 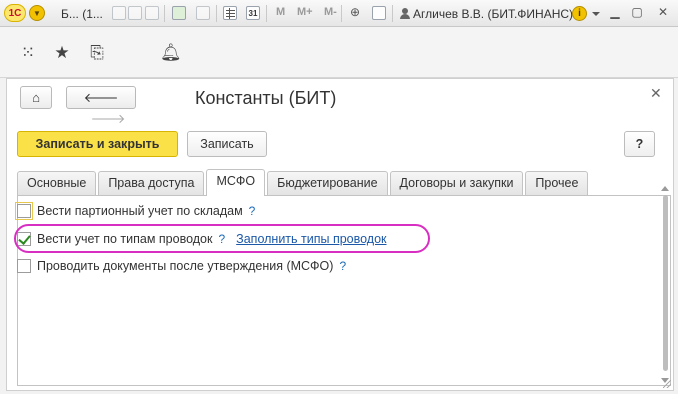 What do you see at coordinates (379, 13) in the screenshot?
I see `panel-layout-icon` at bounding box center [379, 13].